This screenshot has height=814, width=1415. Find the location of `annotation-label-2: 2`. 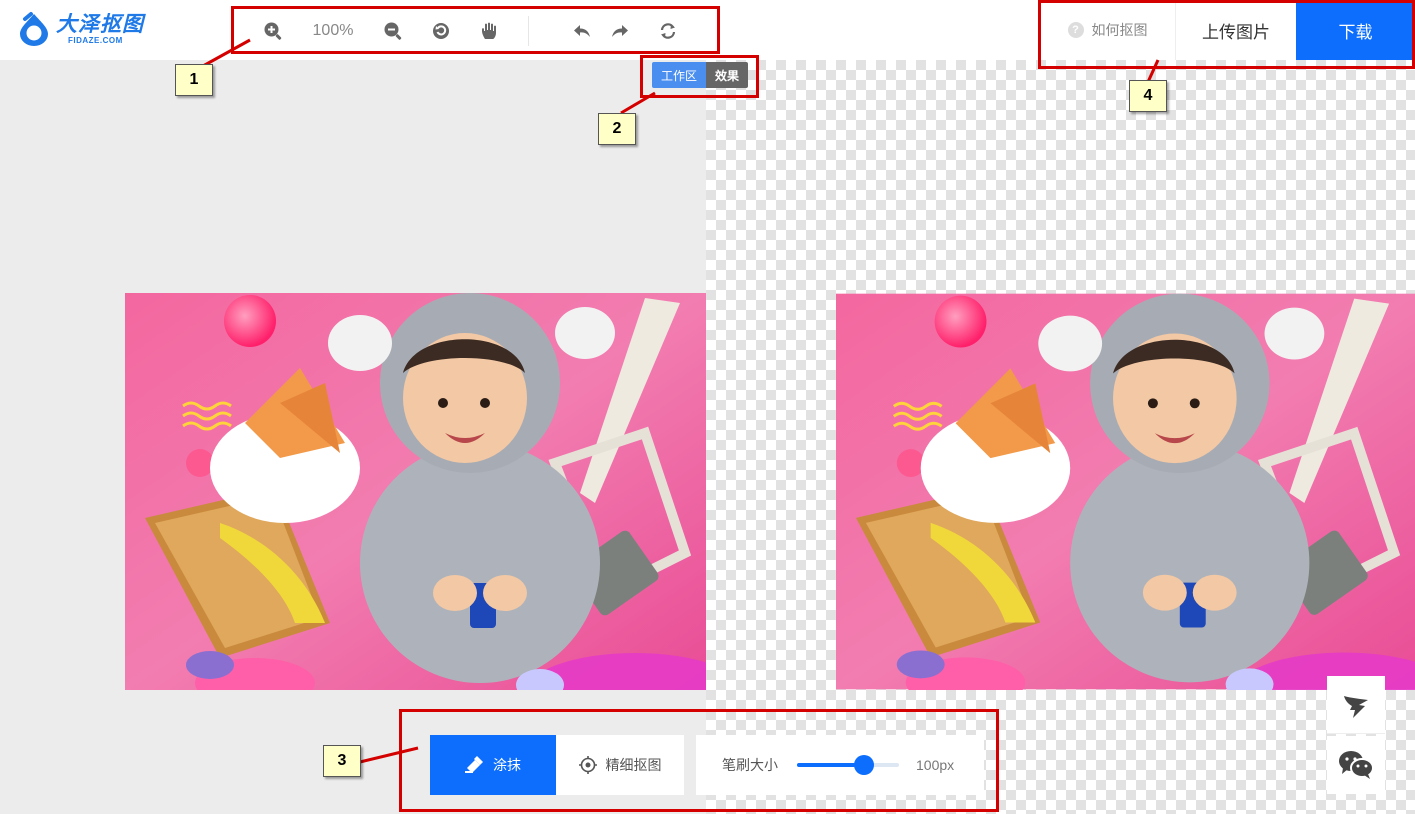

annotation-label-2: 2 is located at coordinates (617, 129).